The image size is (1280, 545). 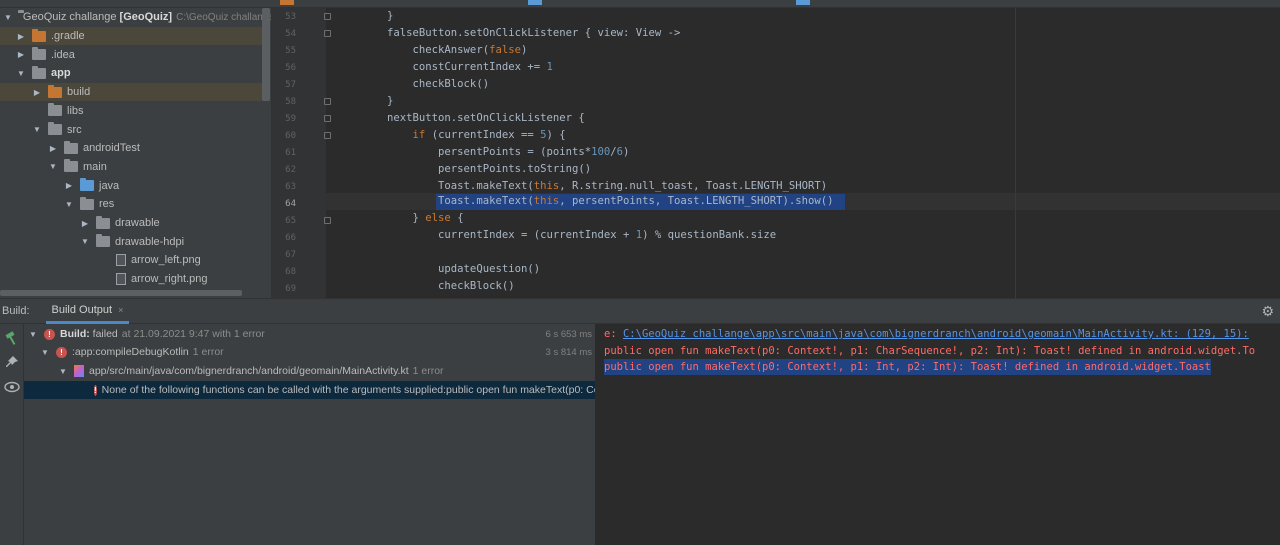 I want to click on code-line: }, so click(x=365, y=16).